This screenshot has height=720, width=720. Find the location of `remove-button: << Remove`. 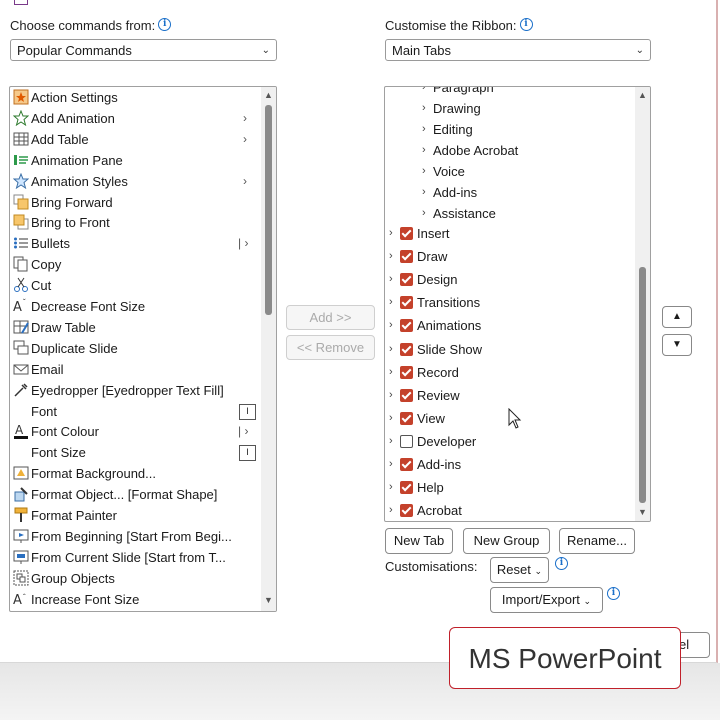

remove-button: << Remove is located at coordinates (330, 347).